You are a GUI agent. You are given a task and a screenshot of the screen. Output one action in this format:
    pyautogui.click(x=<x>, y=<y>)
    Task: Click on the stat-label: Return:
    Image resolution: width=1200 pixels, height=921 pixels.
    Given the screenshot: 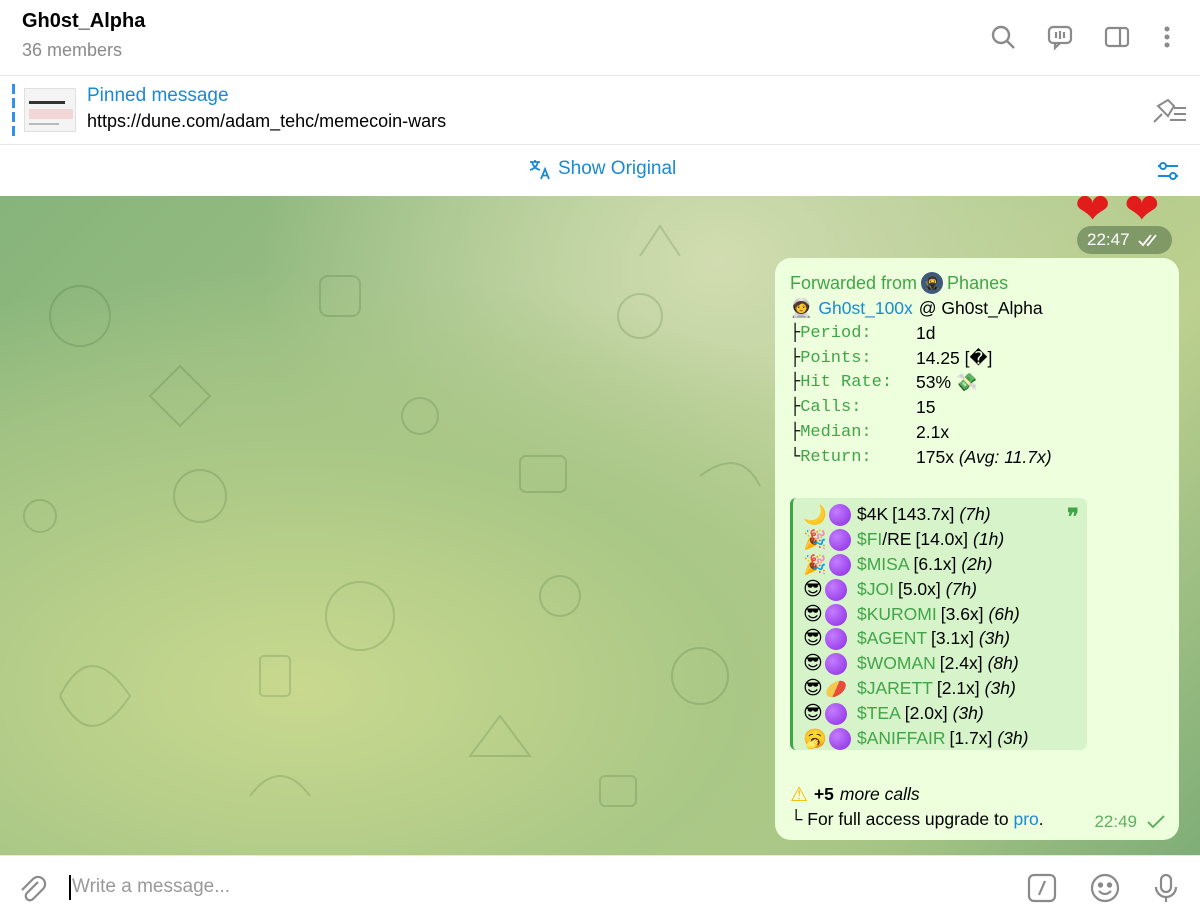 What is the action you would take?
    pyautogui.click(x=836, y=457)
    